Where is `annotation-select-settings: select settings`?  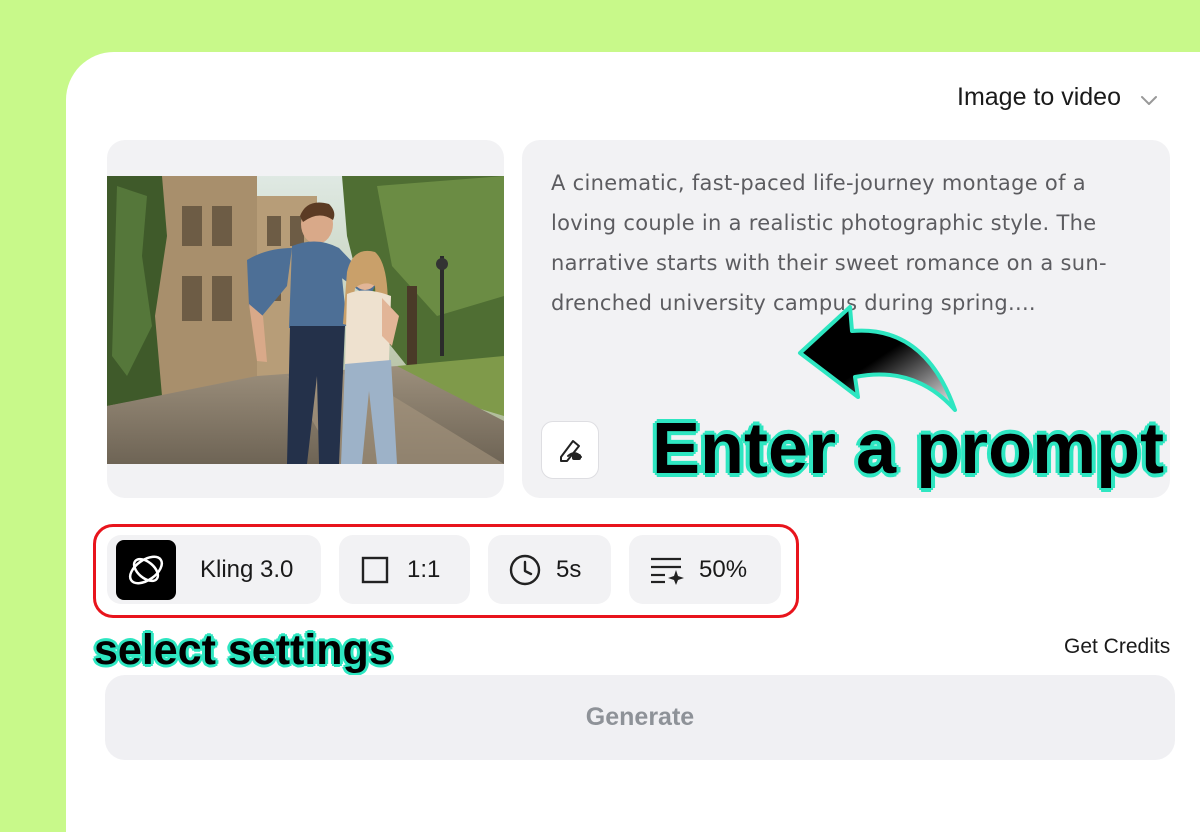 annotation-select-settings: select settings is located at coordinates (243, 650).